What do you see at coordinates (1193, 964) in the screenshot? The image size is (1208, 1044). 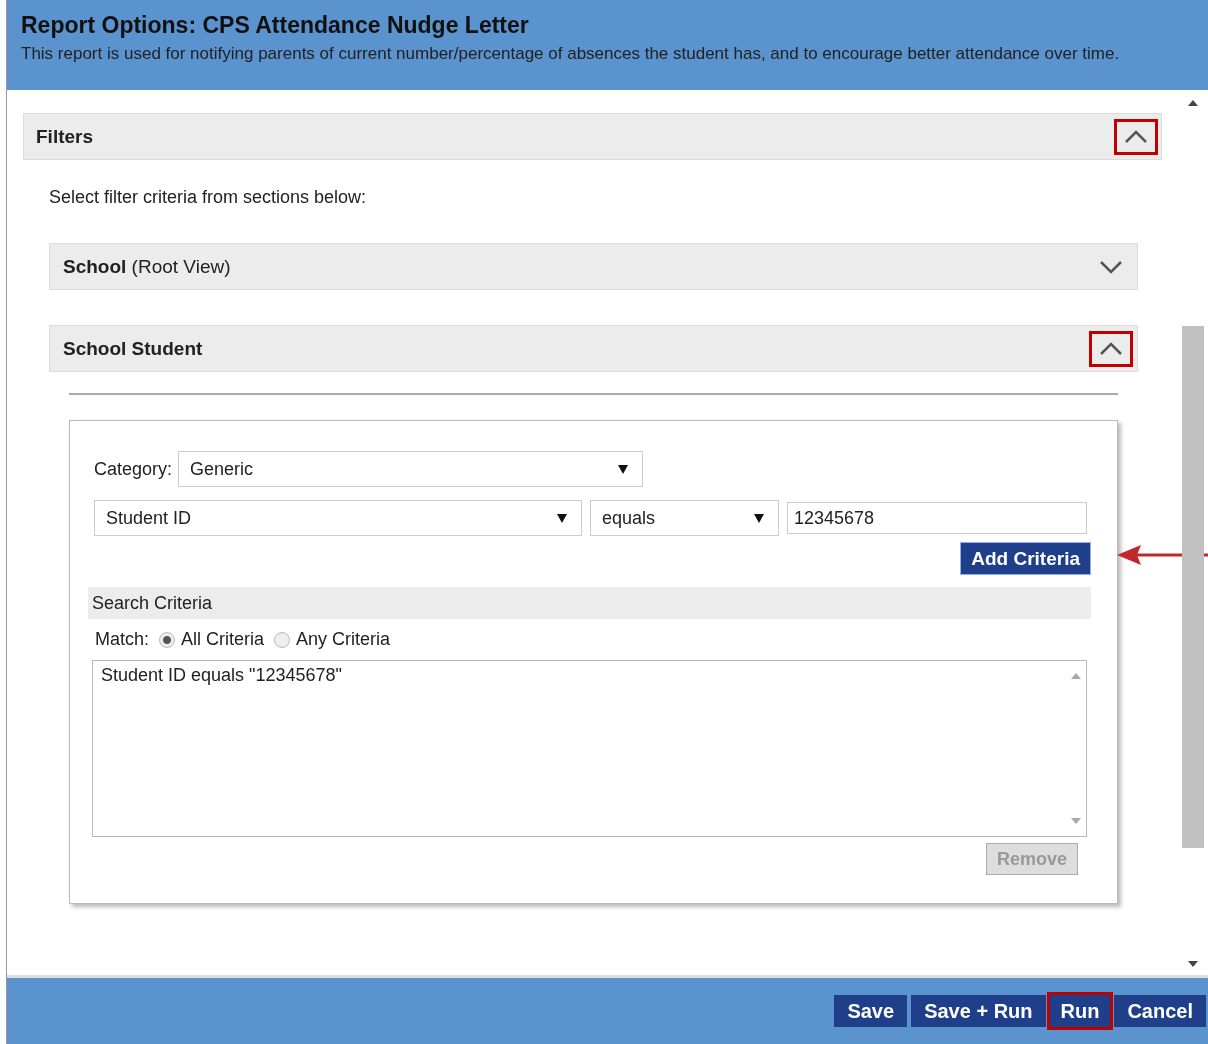 I see `scroll-down-icon` at bounding box center [1193, 964].